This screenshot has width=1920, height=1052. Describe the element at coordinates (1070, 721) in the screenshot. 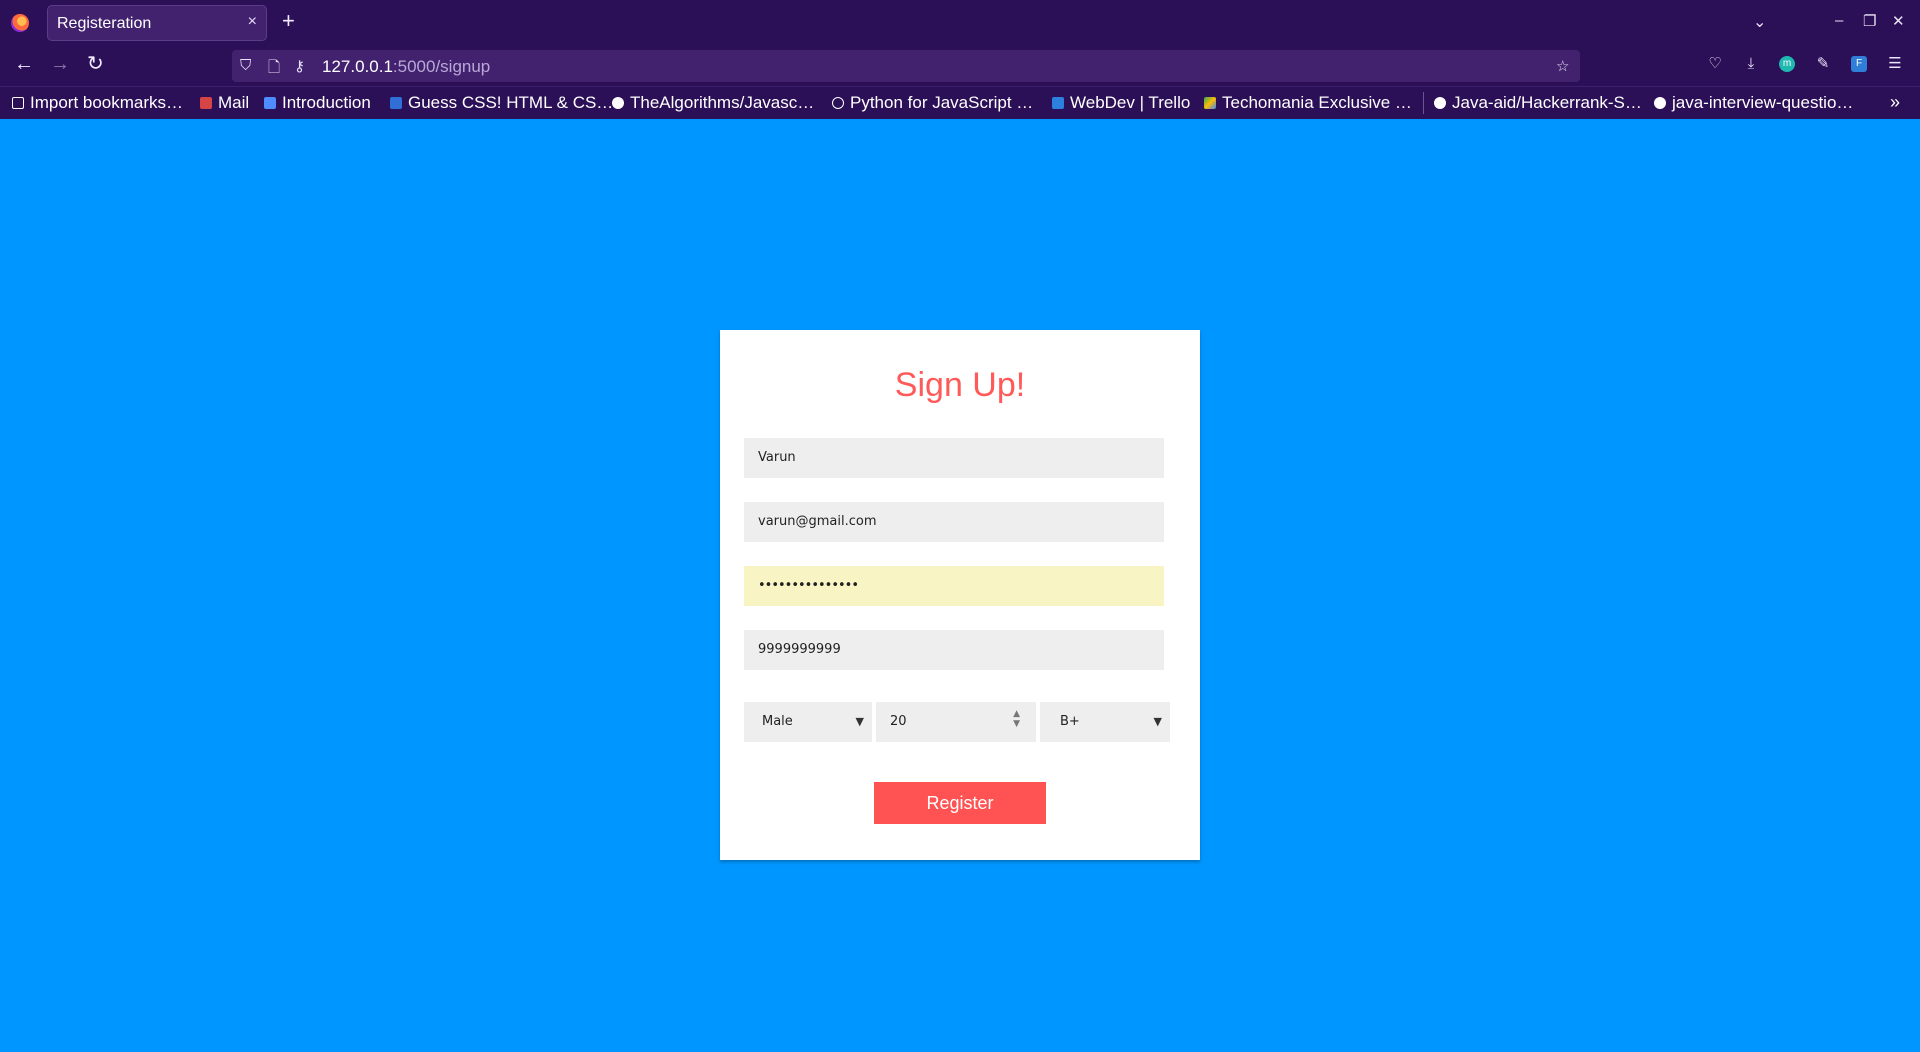

I see `blood-group-value: B+` at that location.